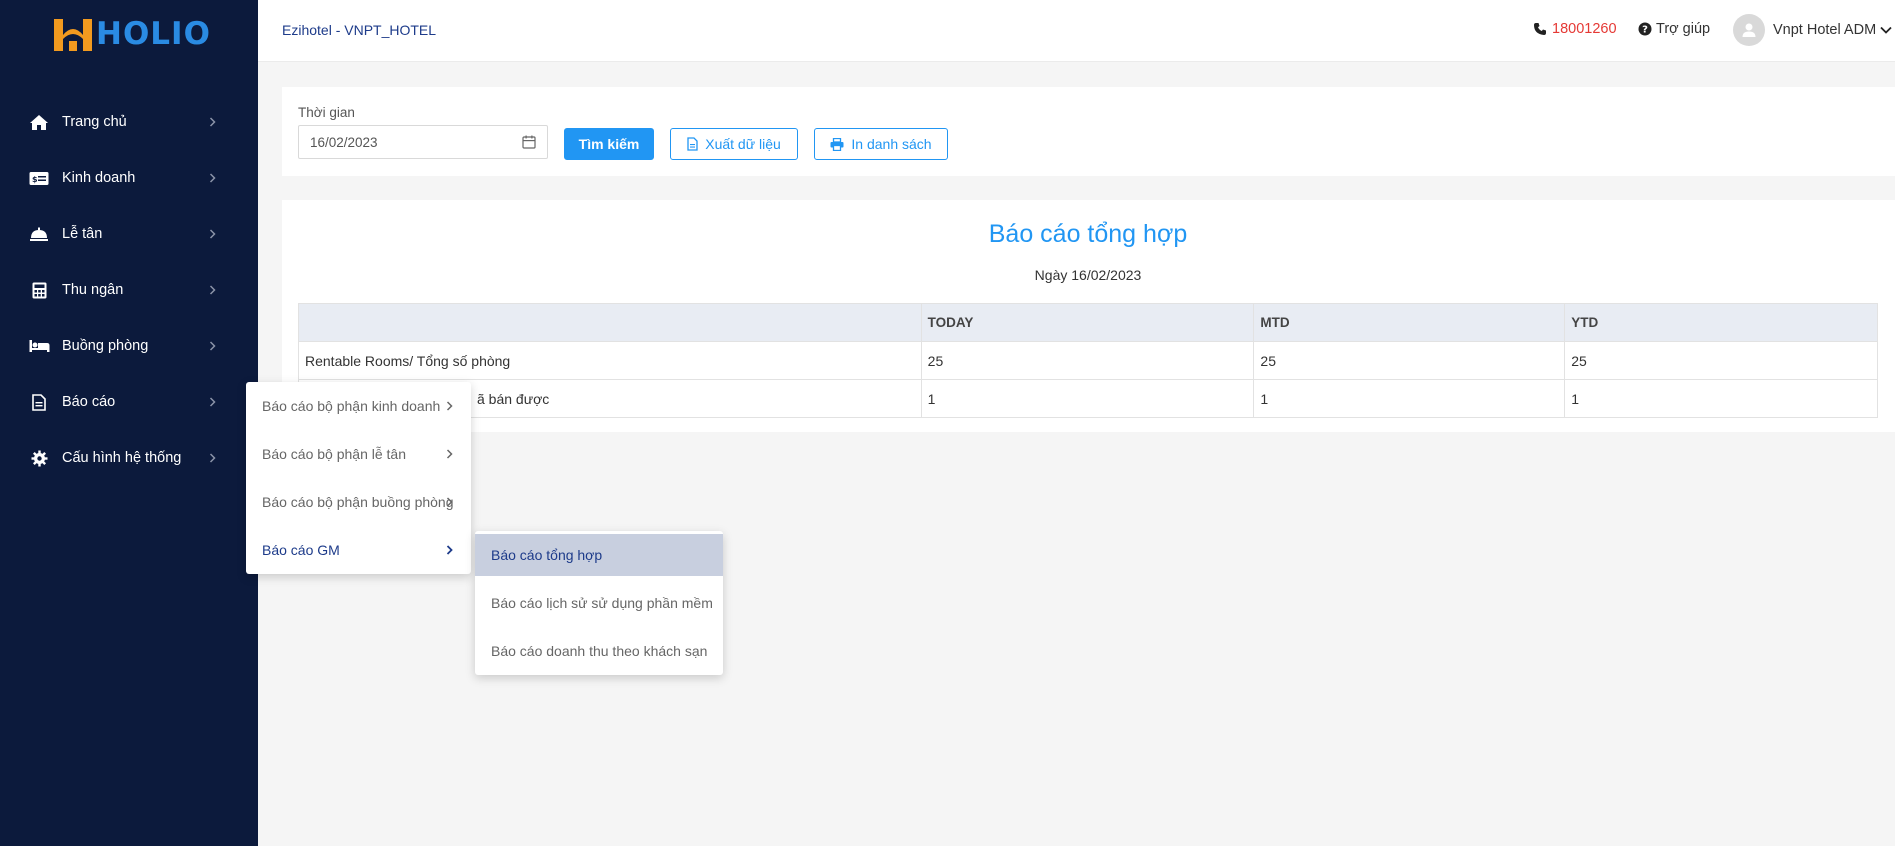  I want to click on date-input, so click(423, 142).